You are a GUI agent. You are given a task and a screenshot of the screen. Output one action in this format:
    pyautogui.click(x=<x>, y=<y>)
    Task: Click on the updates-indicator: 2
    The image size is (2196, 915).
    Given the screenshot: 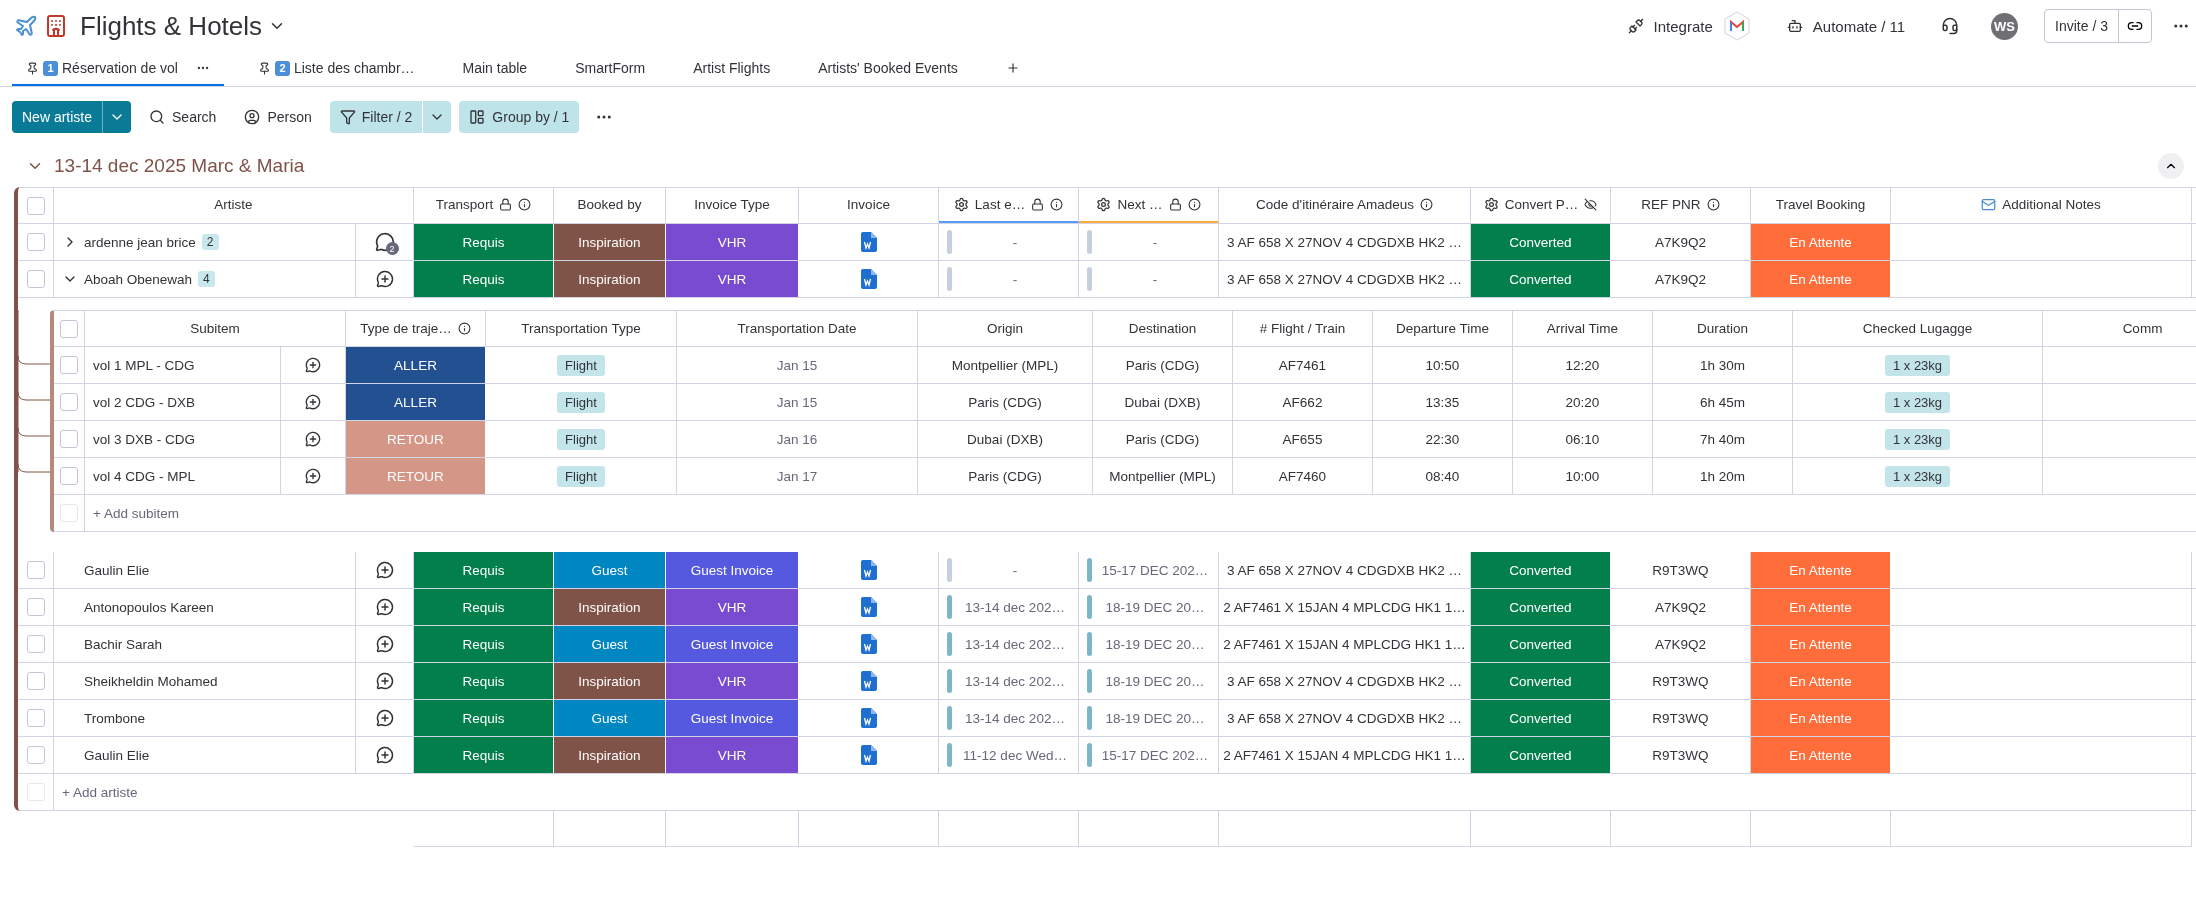 What is the action you would take?
    pyautogui.click(x=384, y=242)
    